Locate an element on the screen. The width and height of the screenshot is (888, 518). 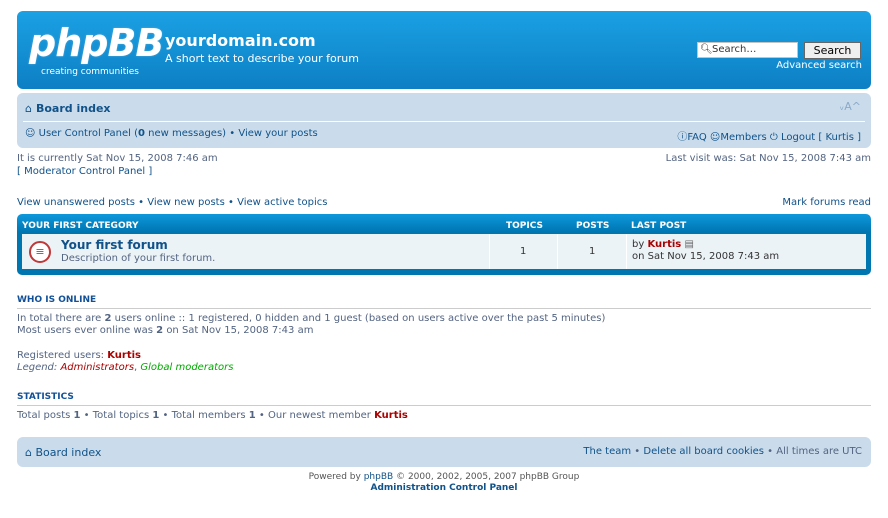
view-latest-post-icon: ▤ is located at coordinates (688, 244).